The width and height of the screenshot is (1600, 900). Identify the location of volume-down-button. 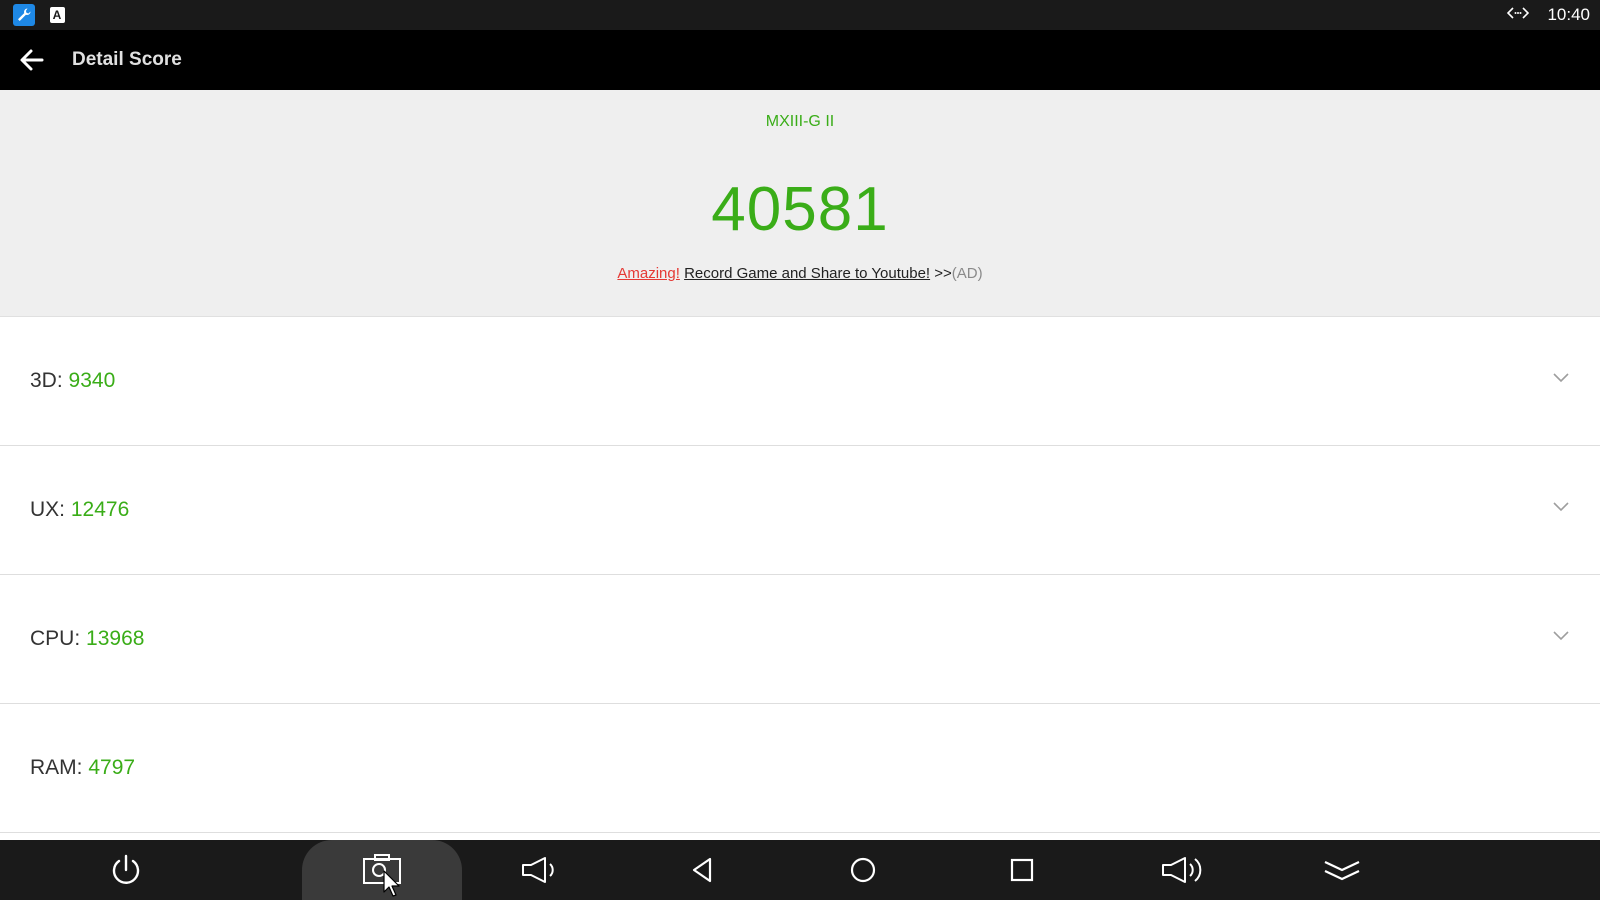
(540, 870).